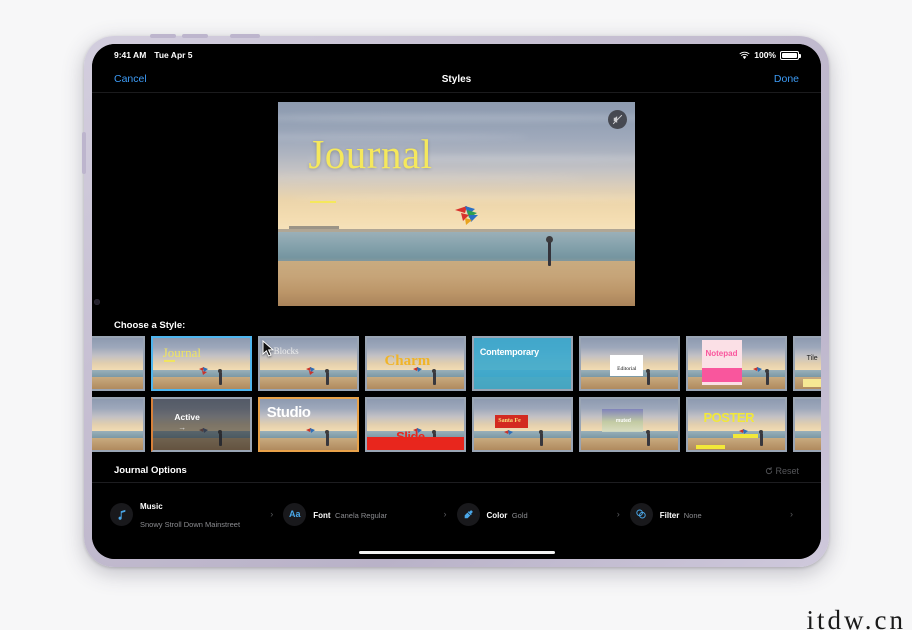 This screenshot has height=630, width=912. What do you see at coordinates (84, 153) in the screenshot?
I see `power-button` at bounding box center [84, 153].